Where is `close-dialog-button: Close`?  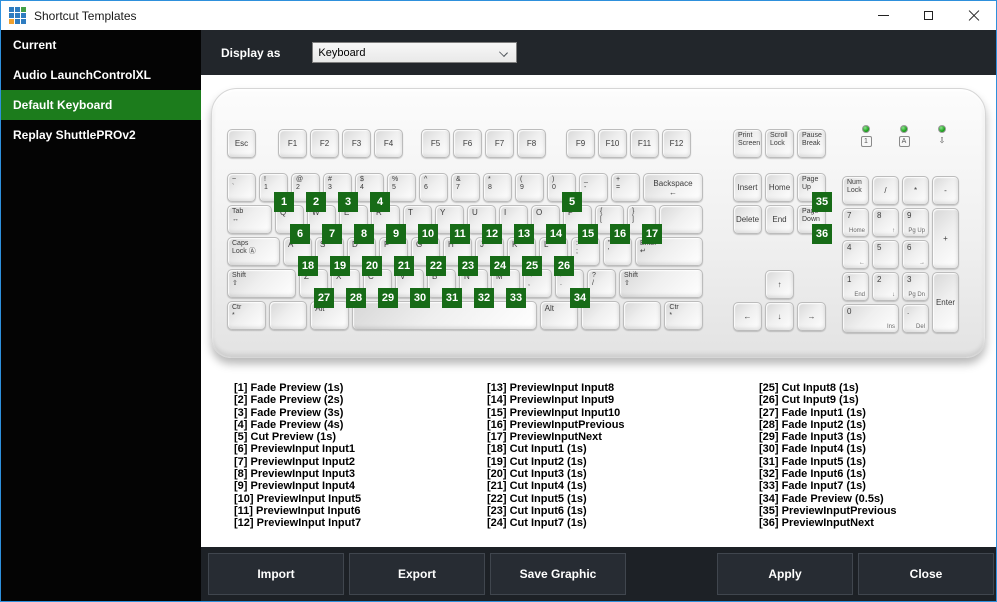 close-dialog-button: Close is located at coordinates (926, 574).